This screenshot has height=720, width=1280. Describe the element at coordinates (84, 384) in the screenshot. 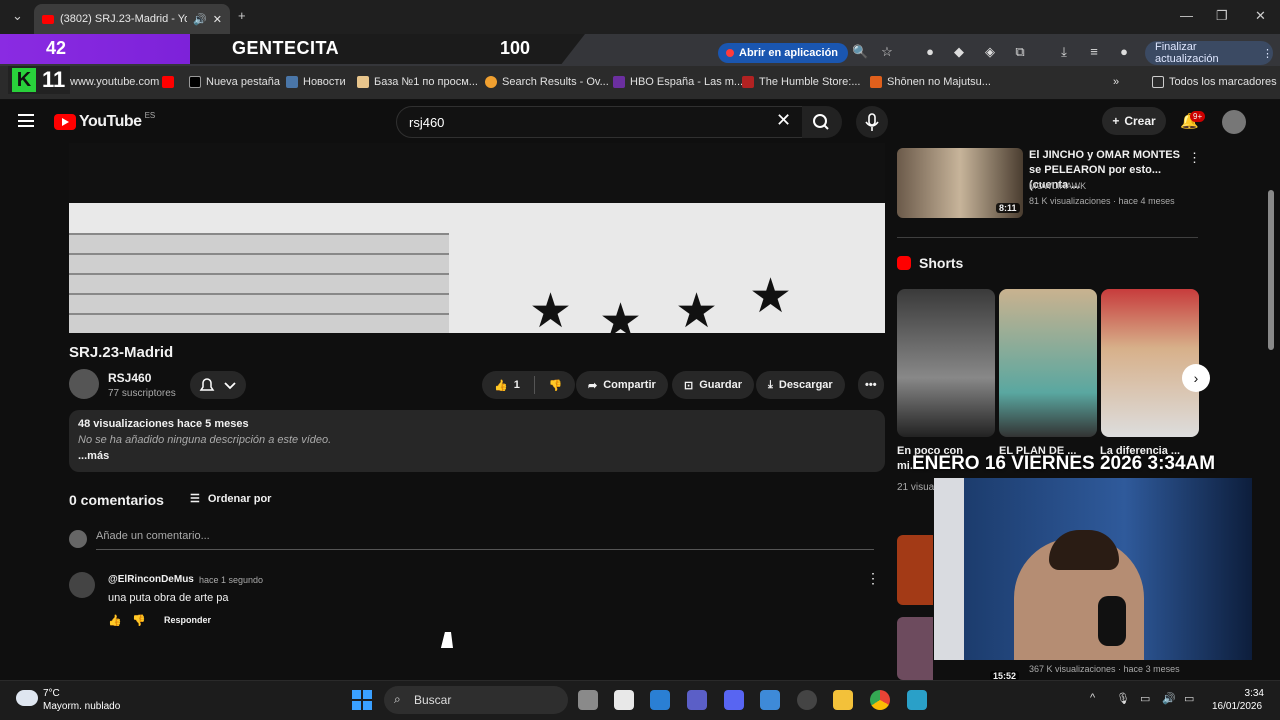

I see `channel-avatar` at that location.